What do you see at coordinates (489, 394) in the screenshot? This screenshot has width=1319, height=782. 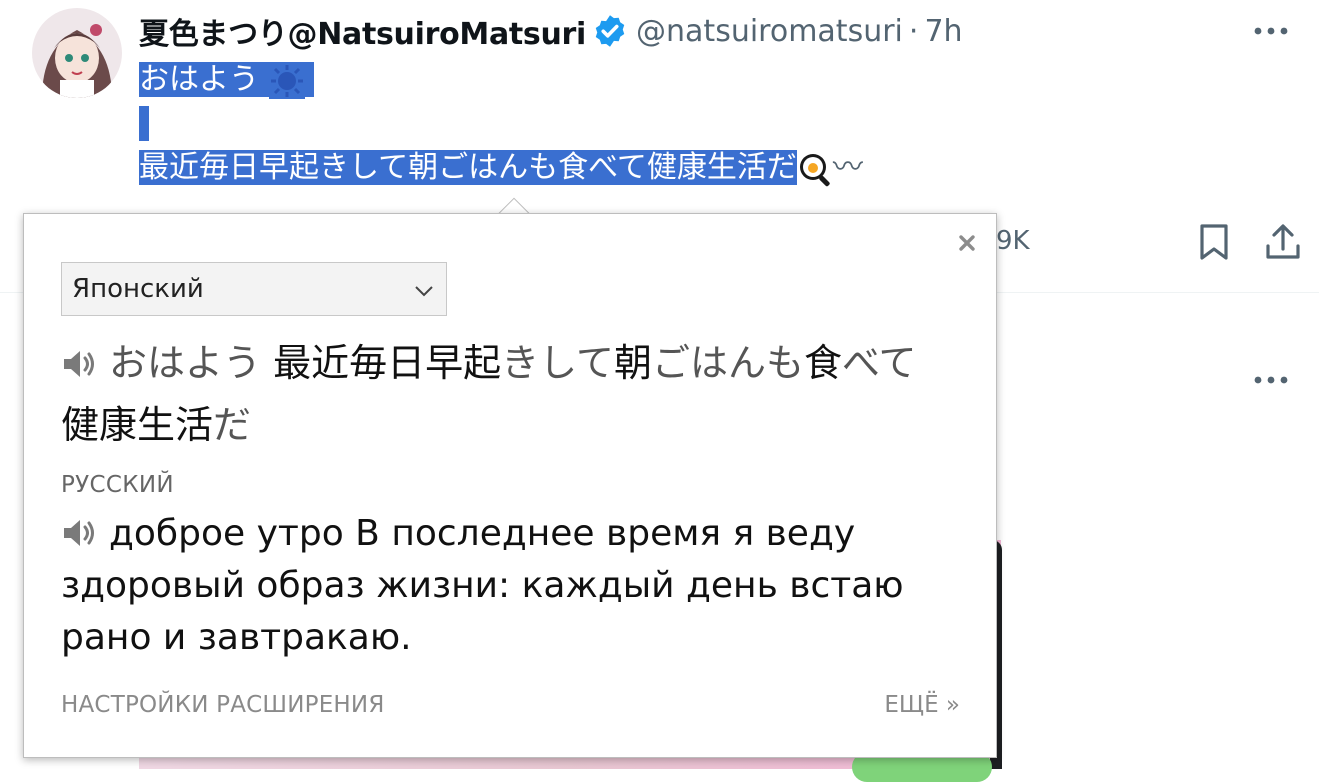 I see `source-text-content: おはよう 最近毎日早起きして朝ごはんも食べて健康生活だ` at bounding box center [489, 394].